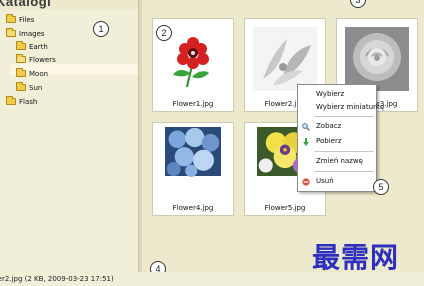 The width and height of the screenshot is (424, 286). I want to click on menu-item-label: Wybierz, so click(330, 94).